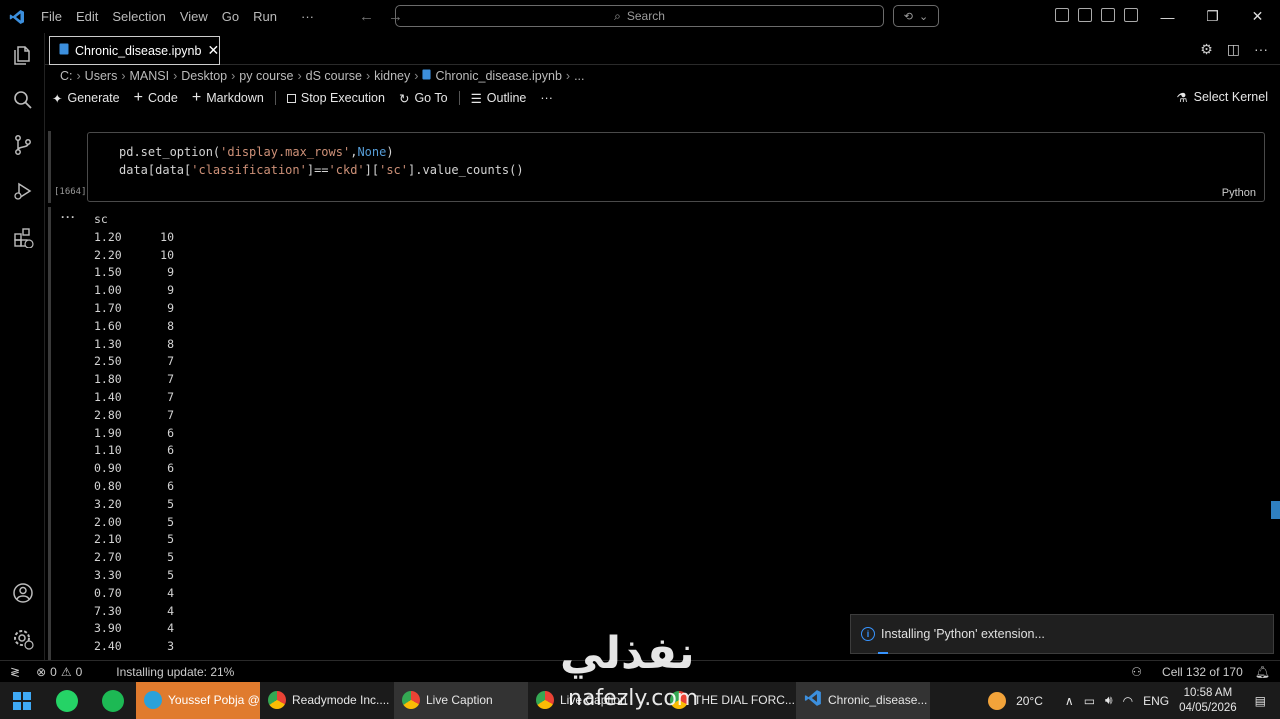 The height and width of the screenshot is (719, 1280). What do you see at coordinates (204, 76) in the screenshot?
I see `breadcrumb-item: Desktop` at bounding box center [204, 76].